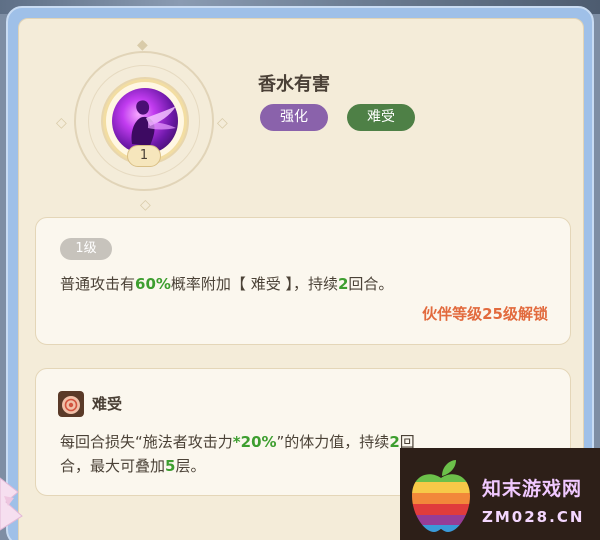 Image resolution: width=600 pixels, height=540 pixels. I want to click on unlock-requirement: 伙伴等级25级解锁, so click(485, 314).